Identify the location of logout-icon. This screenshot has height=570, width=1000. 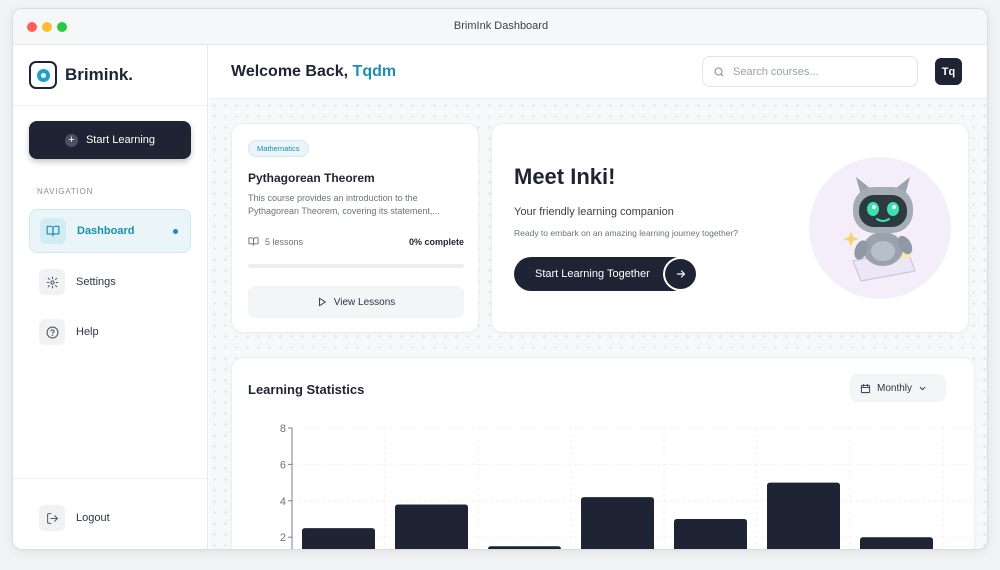
(52, 518).